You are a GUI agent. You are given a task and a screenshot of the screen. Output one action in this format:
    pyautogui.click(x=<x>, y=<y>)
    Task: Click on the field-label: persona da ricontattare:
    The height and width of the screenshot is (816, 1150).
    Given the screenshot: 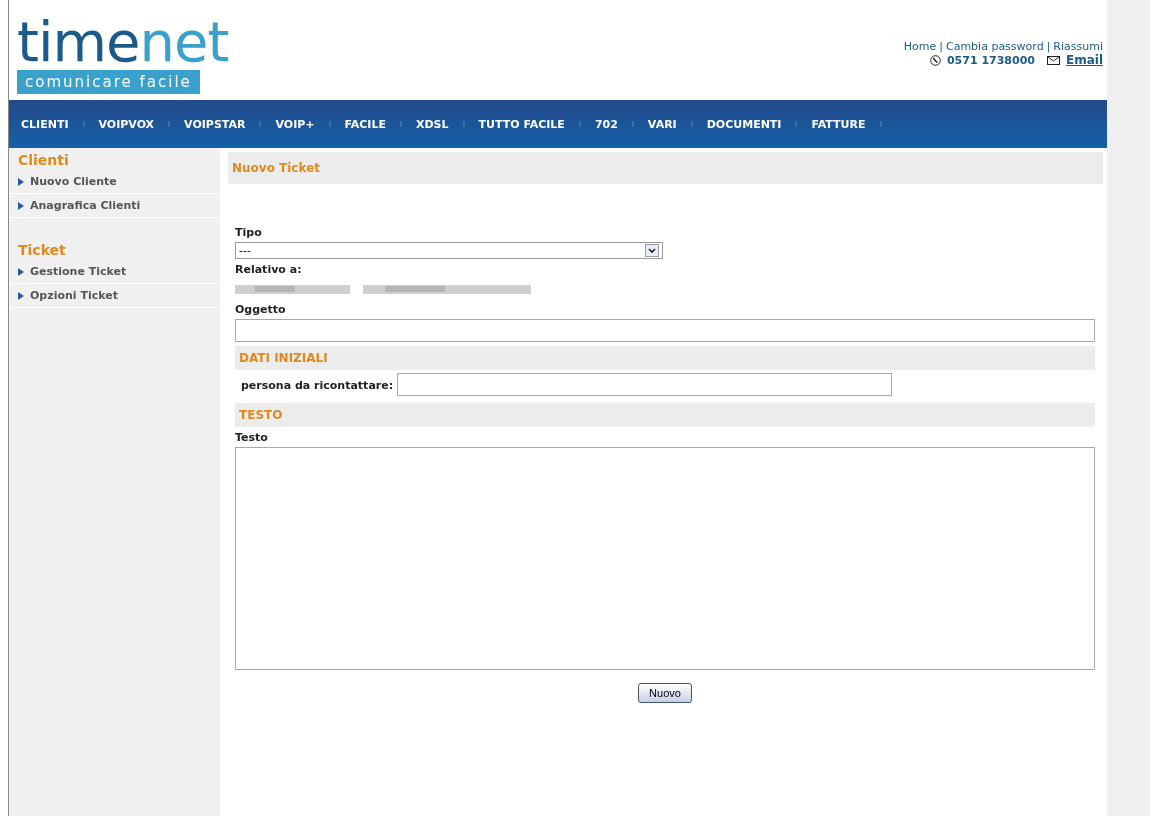 What is the action you would take?
    pyautogui.click(x=317, y=385)
    